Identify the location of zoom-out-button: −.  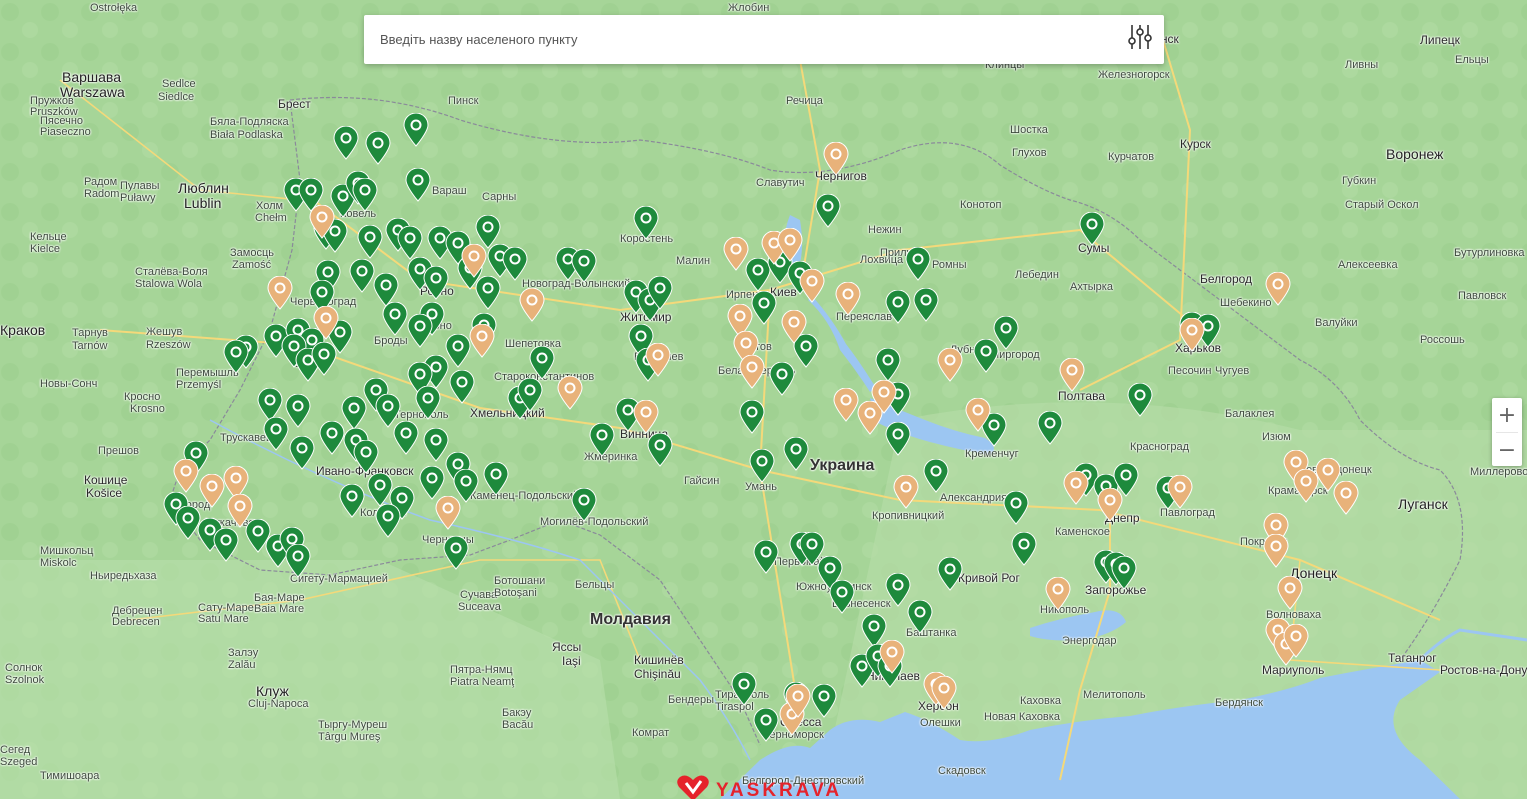
(1507, 450).